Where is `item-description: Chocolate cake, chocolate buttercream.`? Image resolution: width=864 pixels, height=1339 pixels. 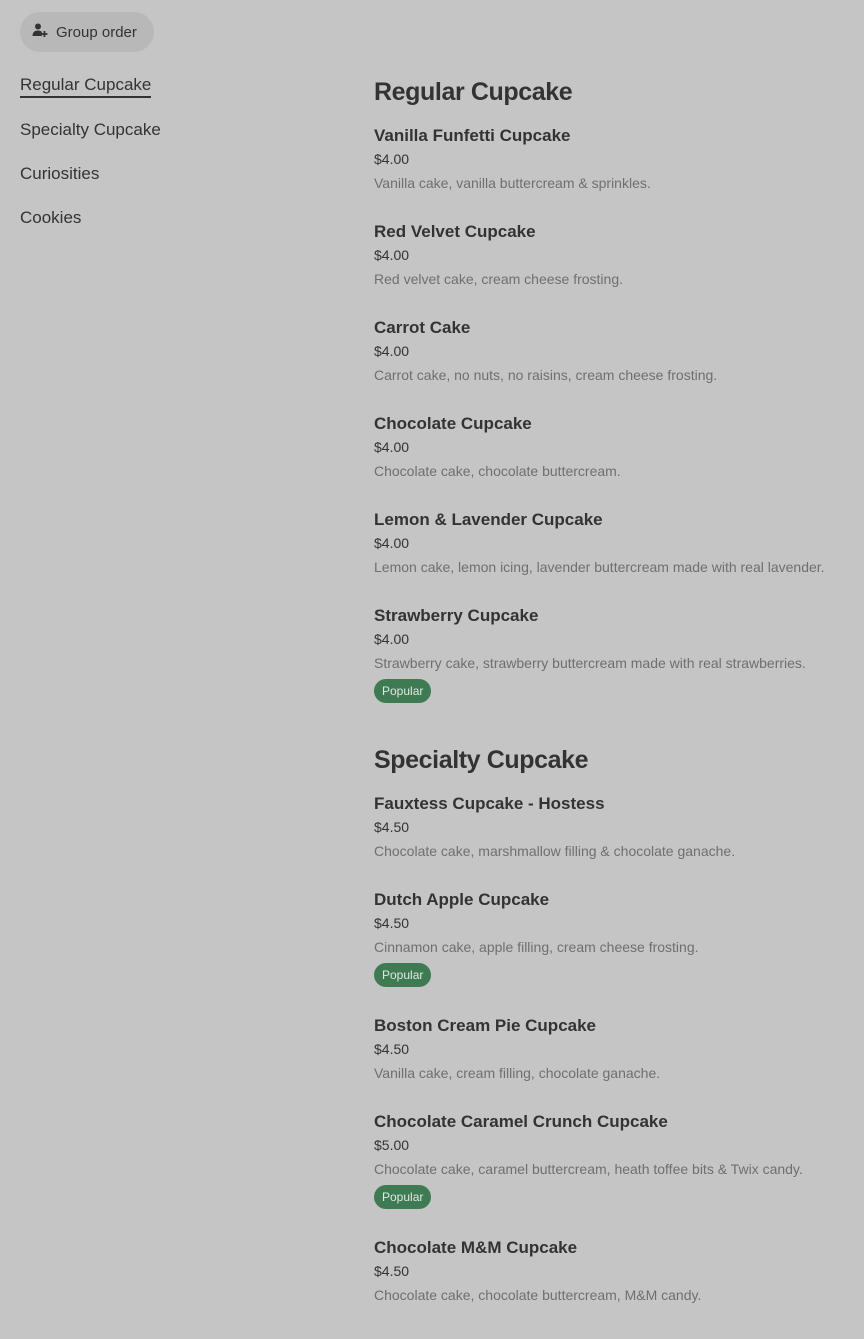 item-description: Chocolate cake, chocolate buttercream. is located at coordinates (497, 471).